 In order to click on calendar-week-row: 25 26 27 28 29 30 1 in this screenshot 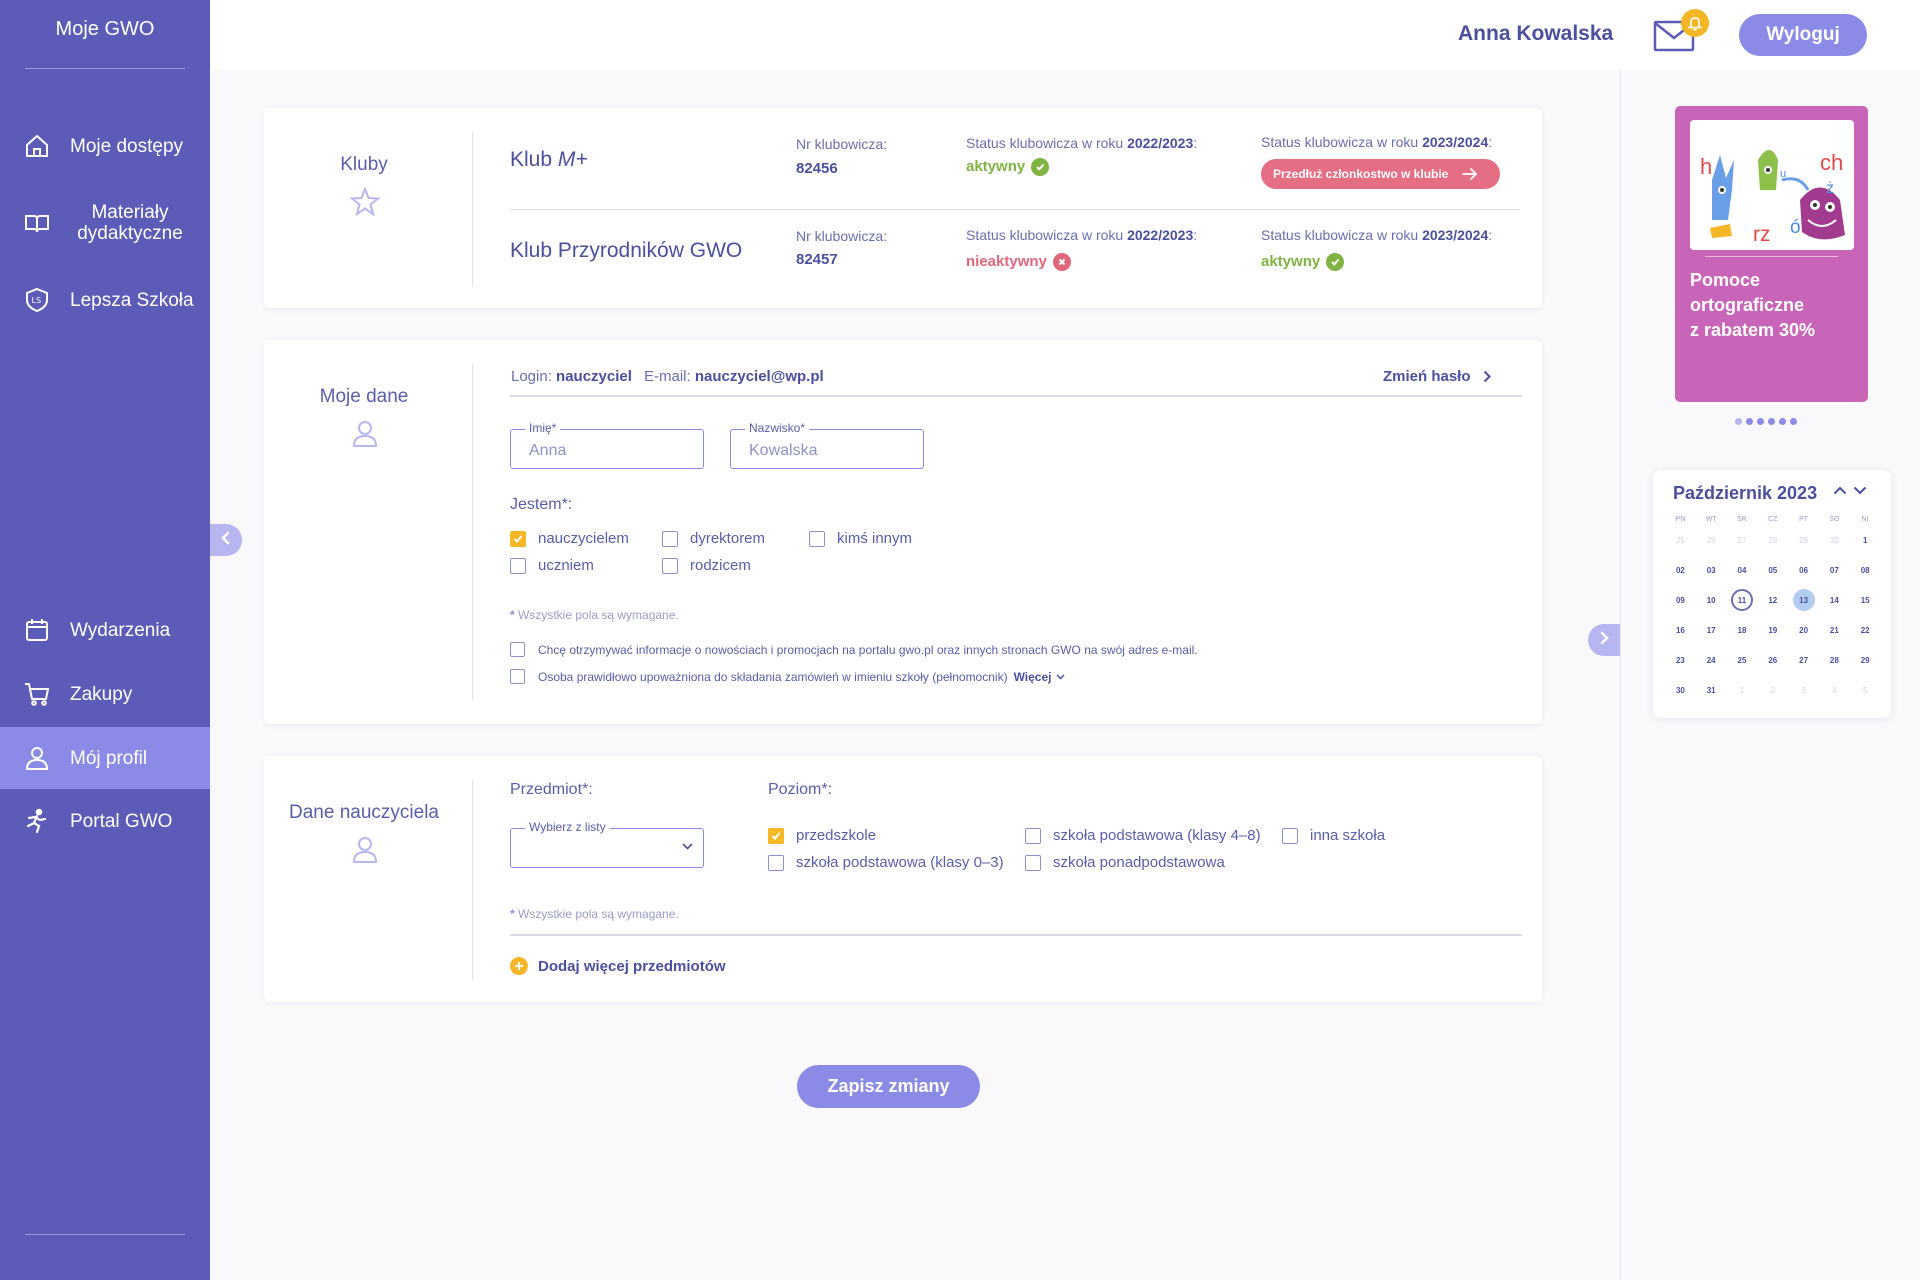, I will do `click(1773, 540)`.